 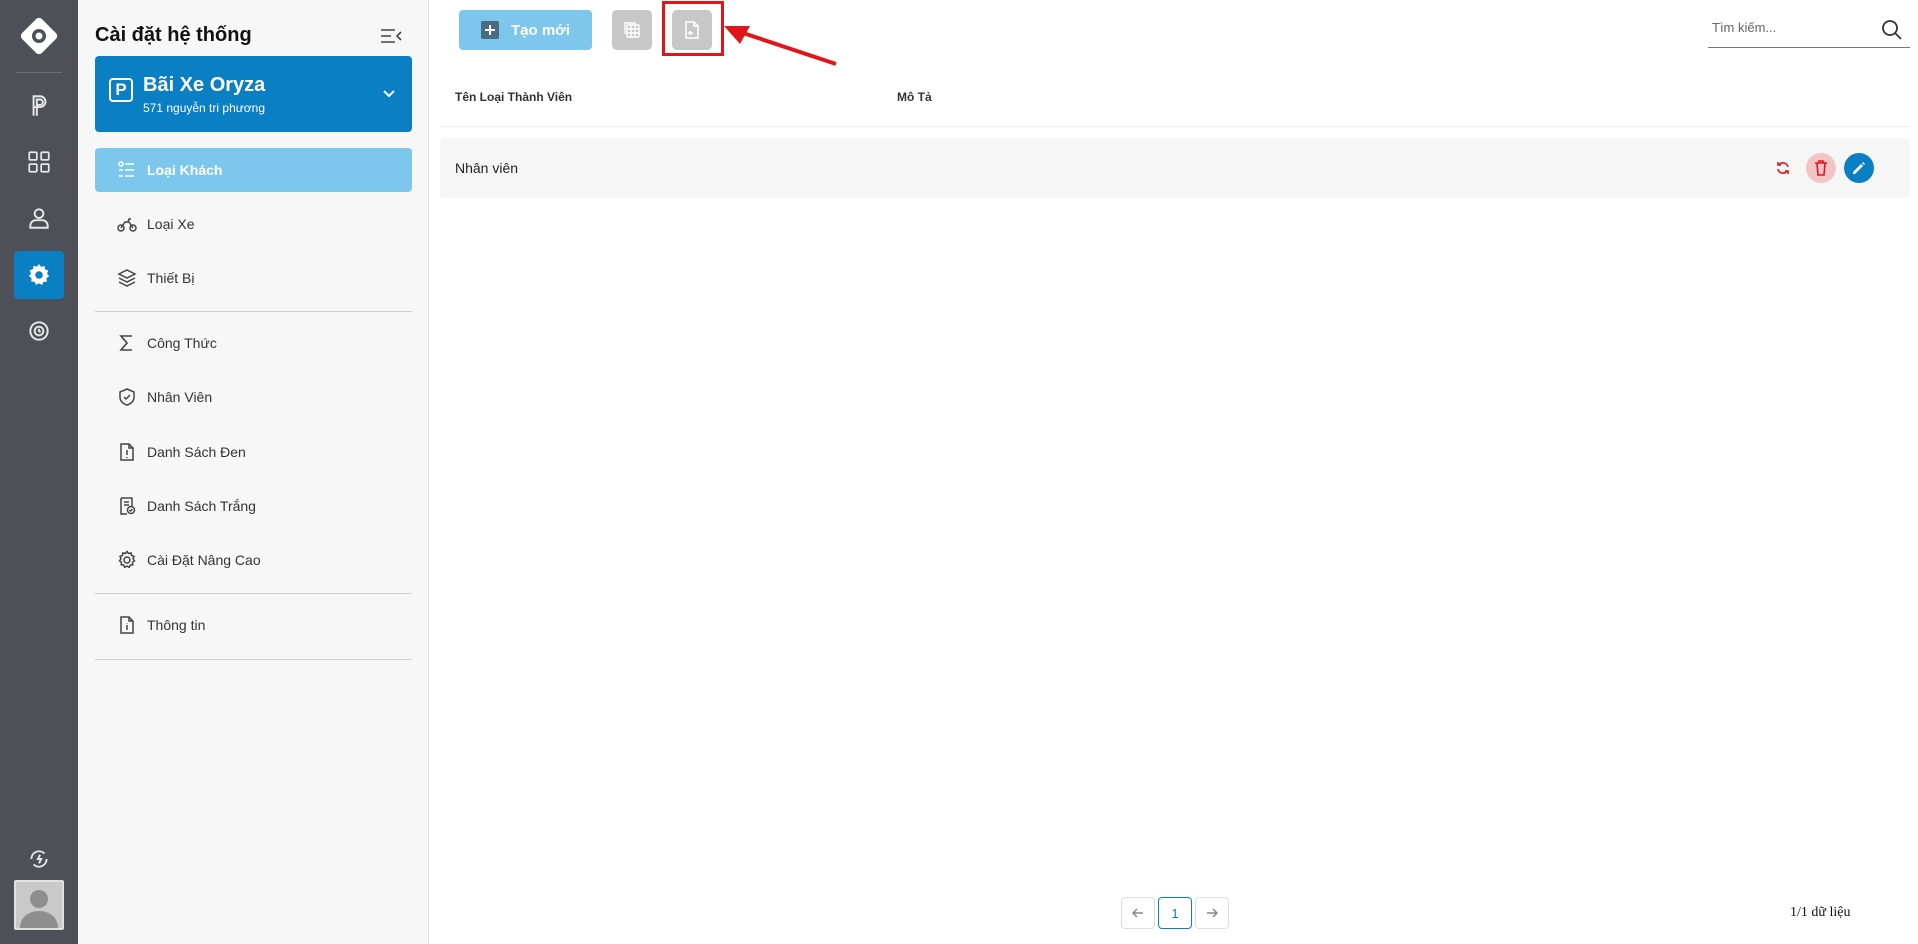 What do you see at coordinates (180, 397) in the screenshot?
I see `sidebar-item-label: Nhân Viên` at bounding box center [180, 397].